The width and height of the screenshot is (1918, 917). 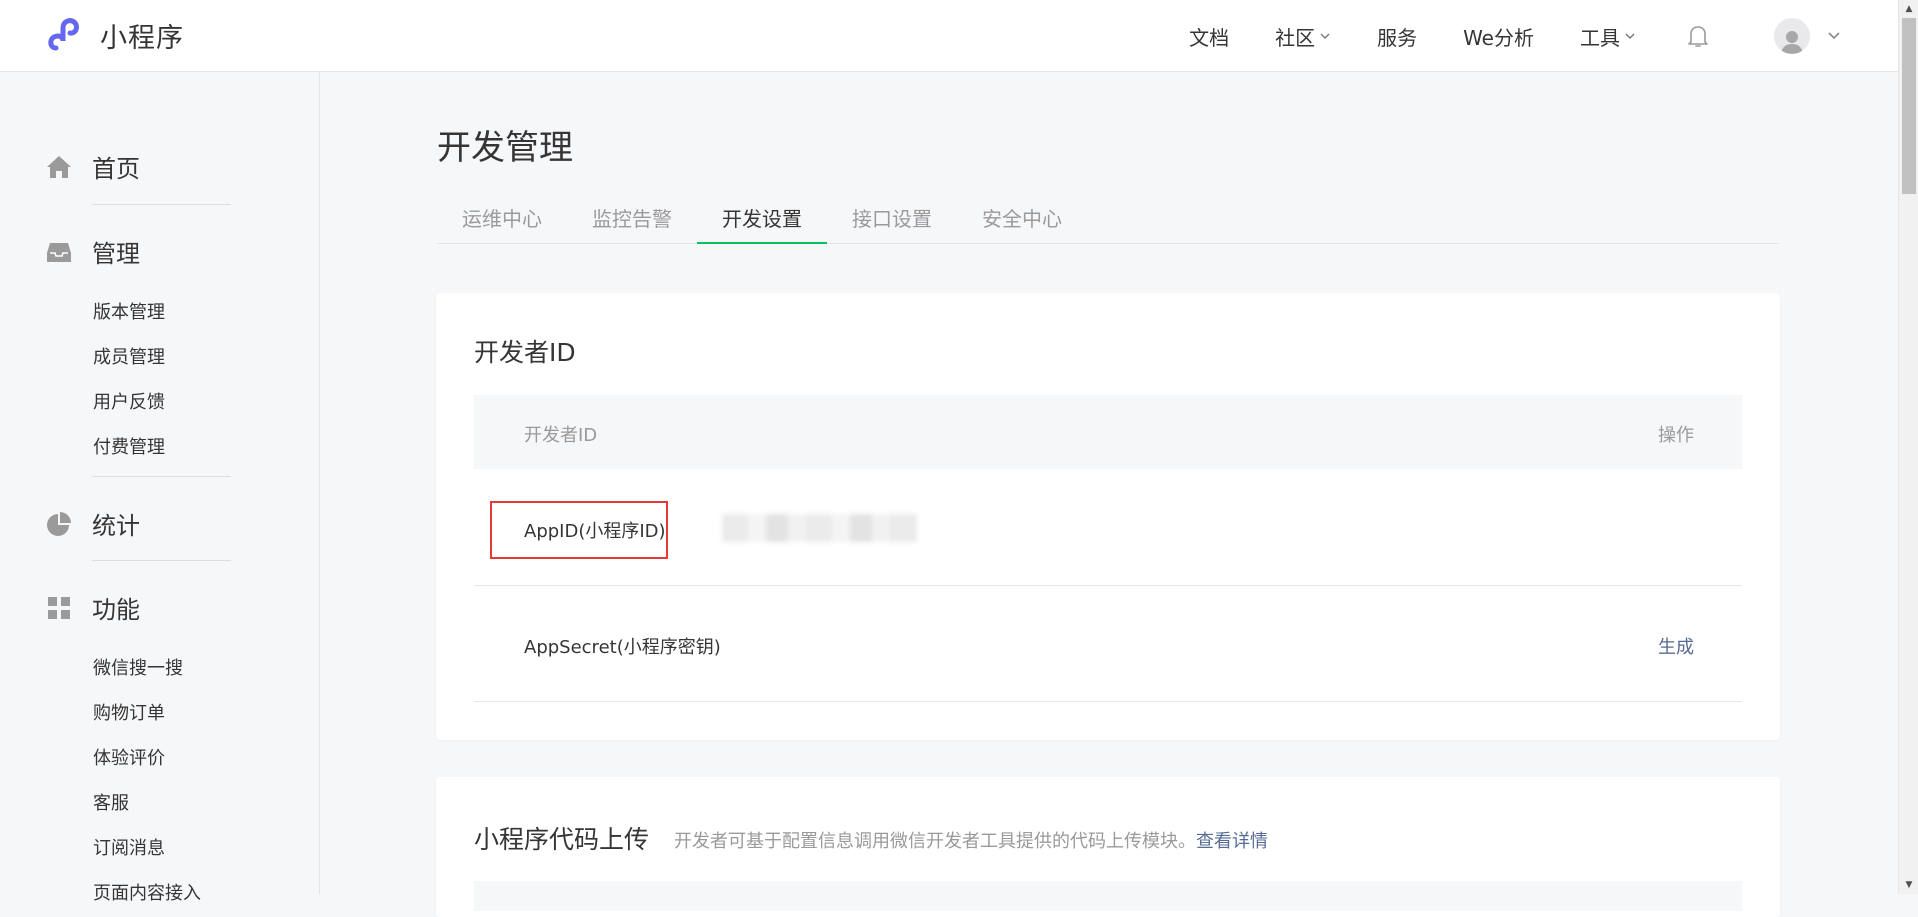 I want to click on tab-dev-settings: 开发设置, so click(x=762, y=221).